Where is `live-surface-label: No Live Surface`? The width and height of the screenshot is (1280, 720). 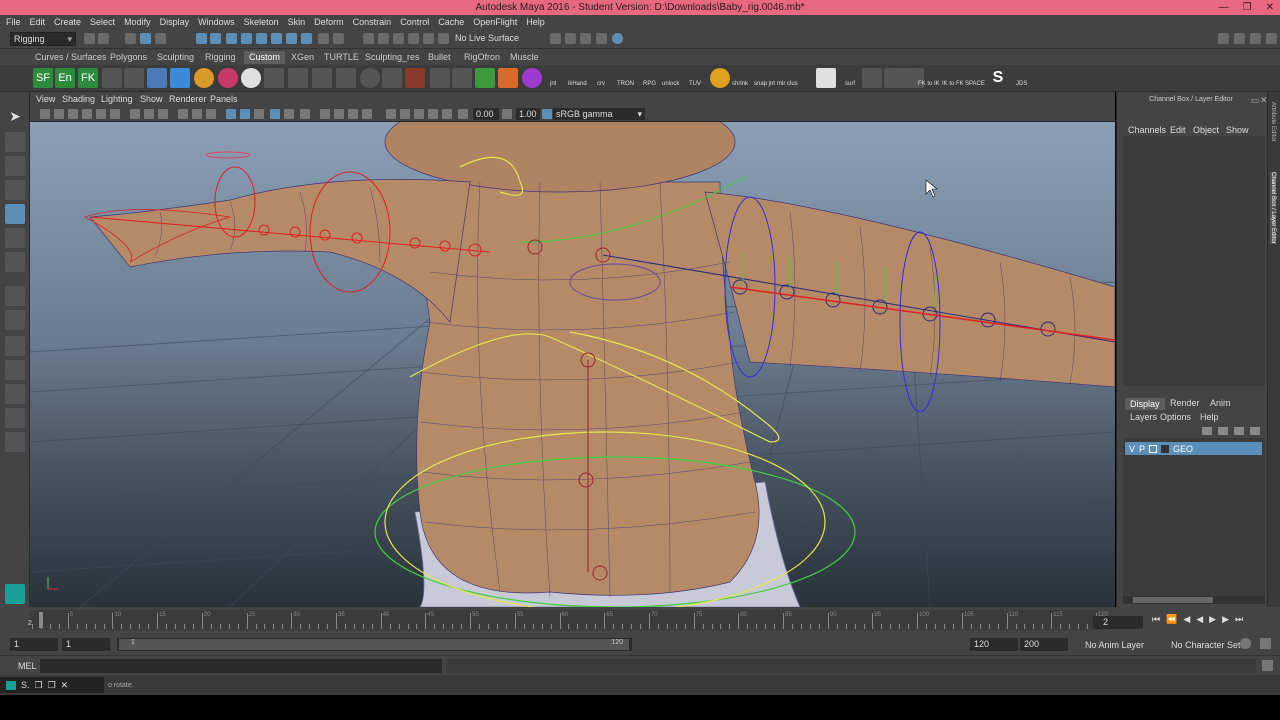 live-surface-label: No Live Surface is located at coordinates (487, 38).